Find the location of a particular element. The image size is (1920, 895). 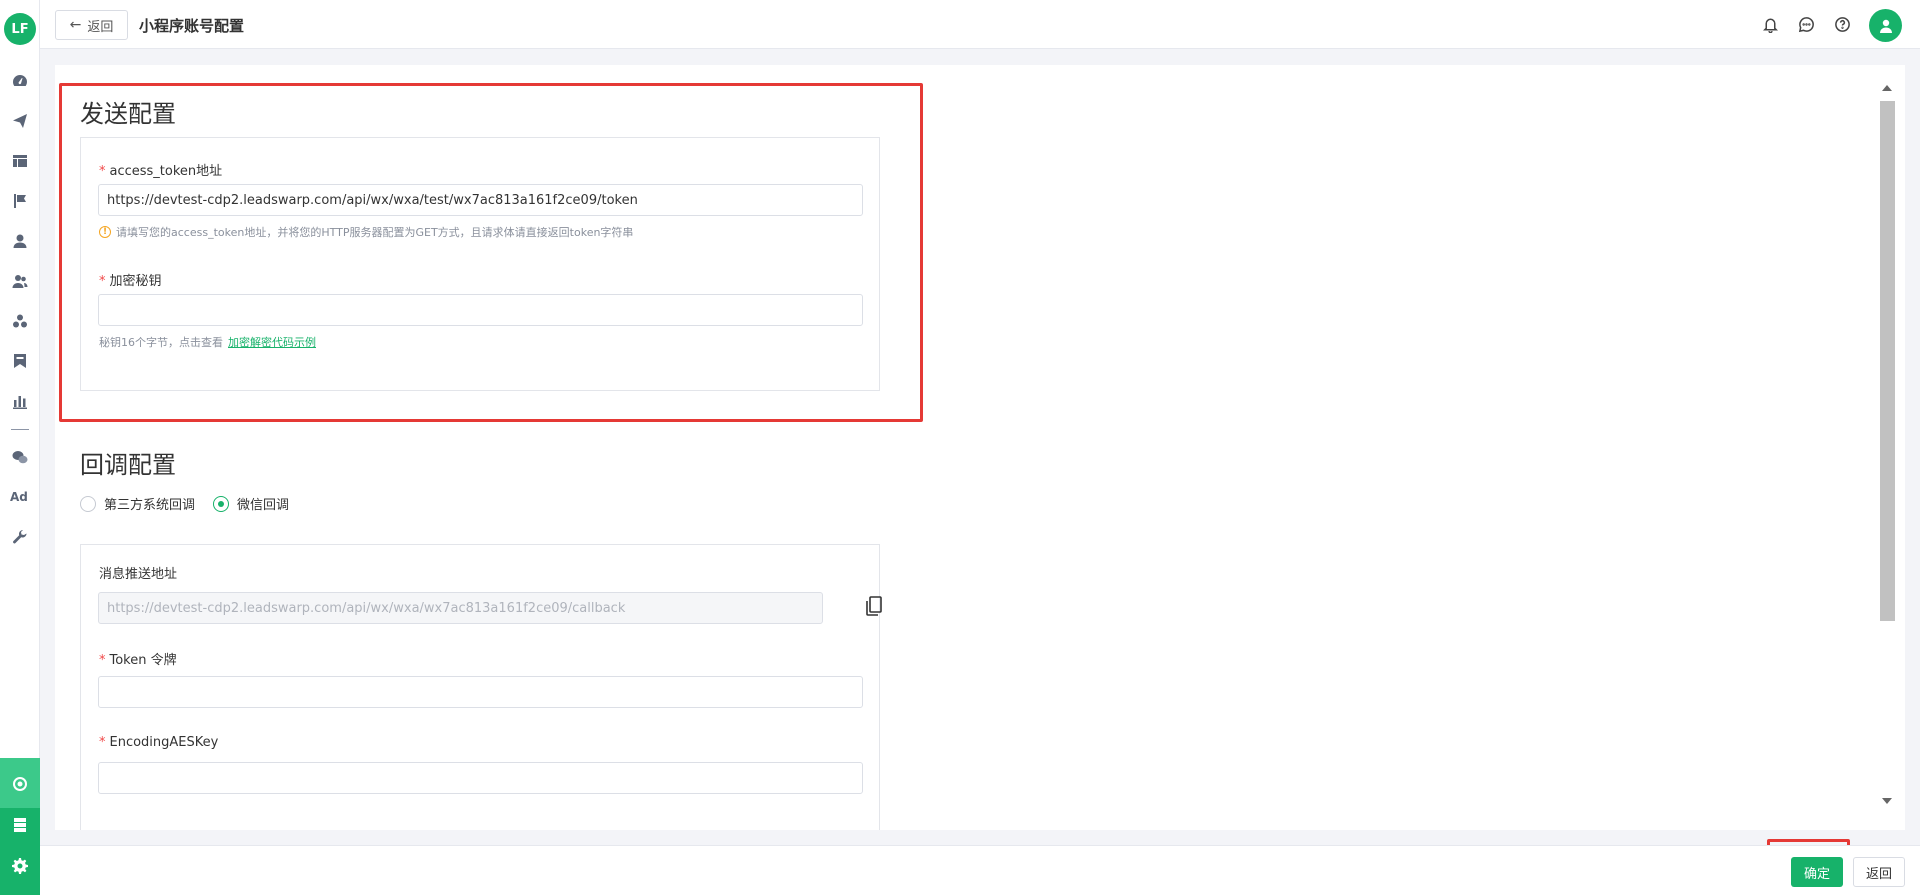

group-icon is located at coordinates (20, 321).